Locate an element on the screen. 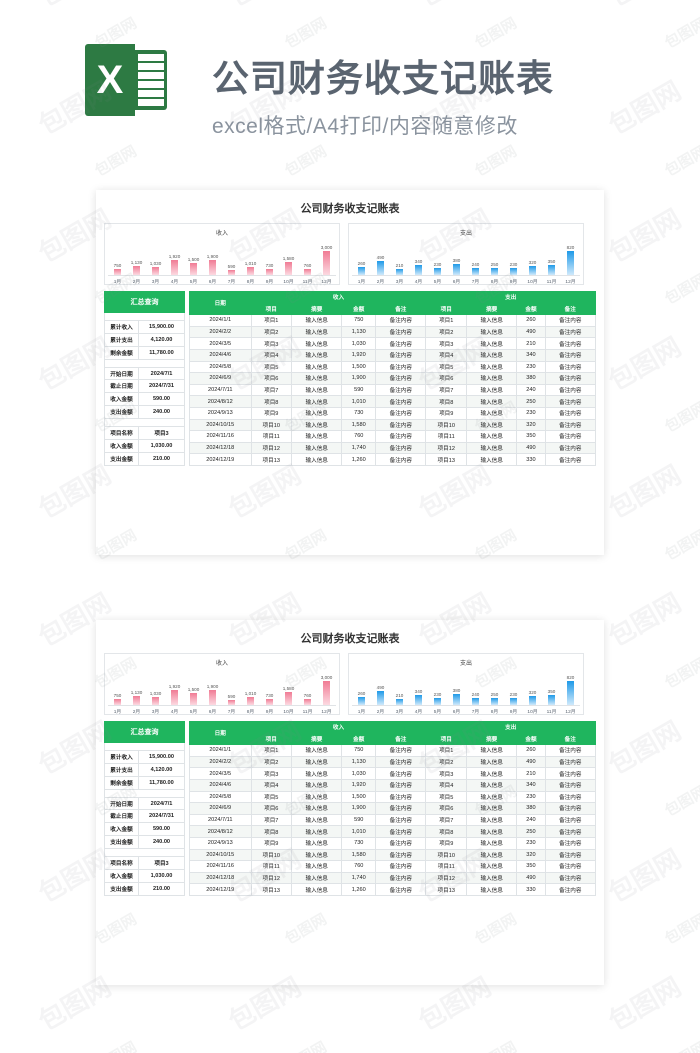 The width and height of the screenshot is (700, 1053). summary-value: 4,120.00 is located at coordinates (161, 339).